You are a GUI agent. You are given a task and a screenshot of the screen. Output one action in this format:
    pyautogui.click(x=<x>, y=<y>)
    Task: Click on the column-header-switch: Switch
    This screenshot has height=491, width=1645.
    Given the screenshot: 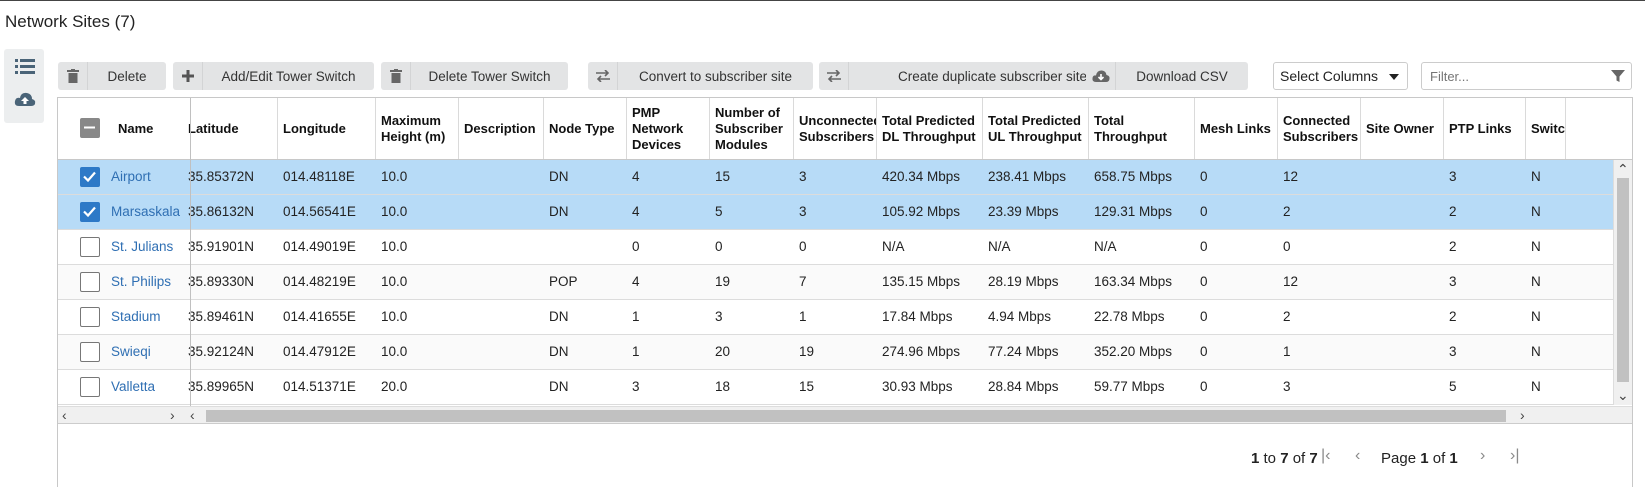 What is the action you would take?
    pyautogui.click(x=1546, y=128)
    